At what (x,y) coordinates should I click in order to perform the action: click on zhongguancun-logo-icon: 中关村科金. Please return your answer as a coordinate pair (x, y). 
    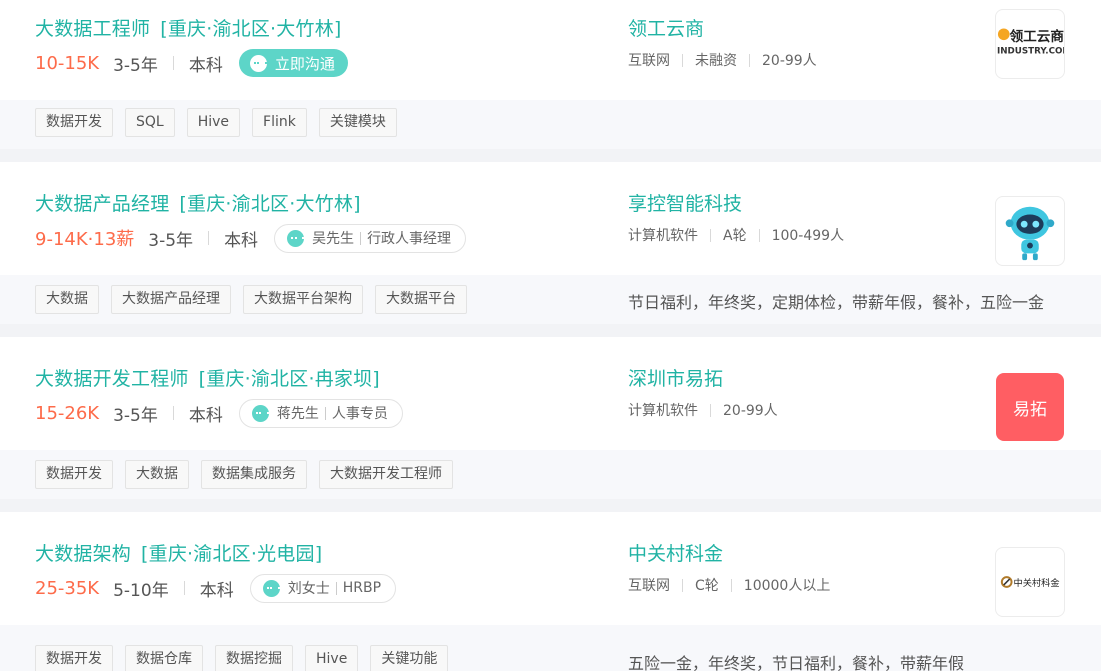
    Looking at the image, I should click on (1030, 582).